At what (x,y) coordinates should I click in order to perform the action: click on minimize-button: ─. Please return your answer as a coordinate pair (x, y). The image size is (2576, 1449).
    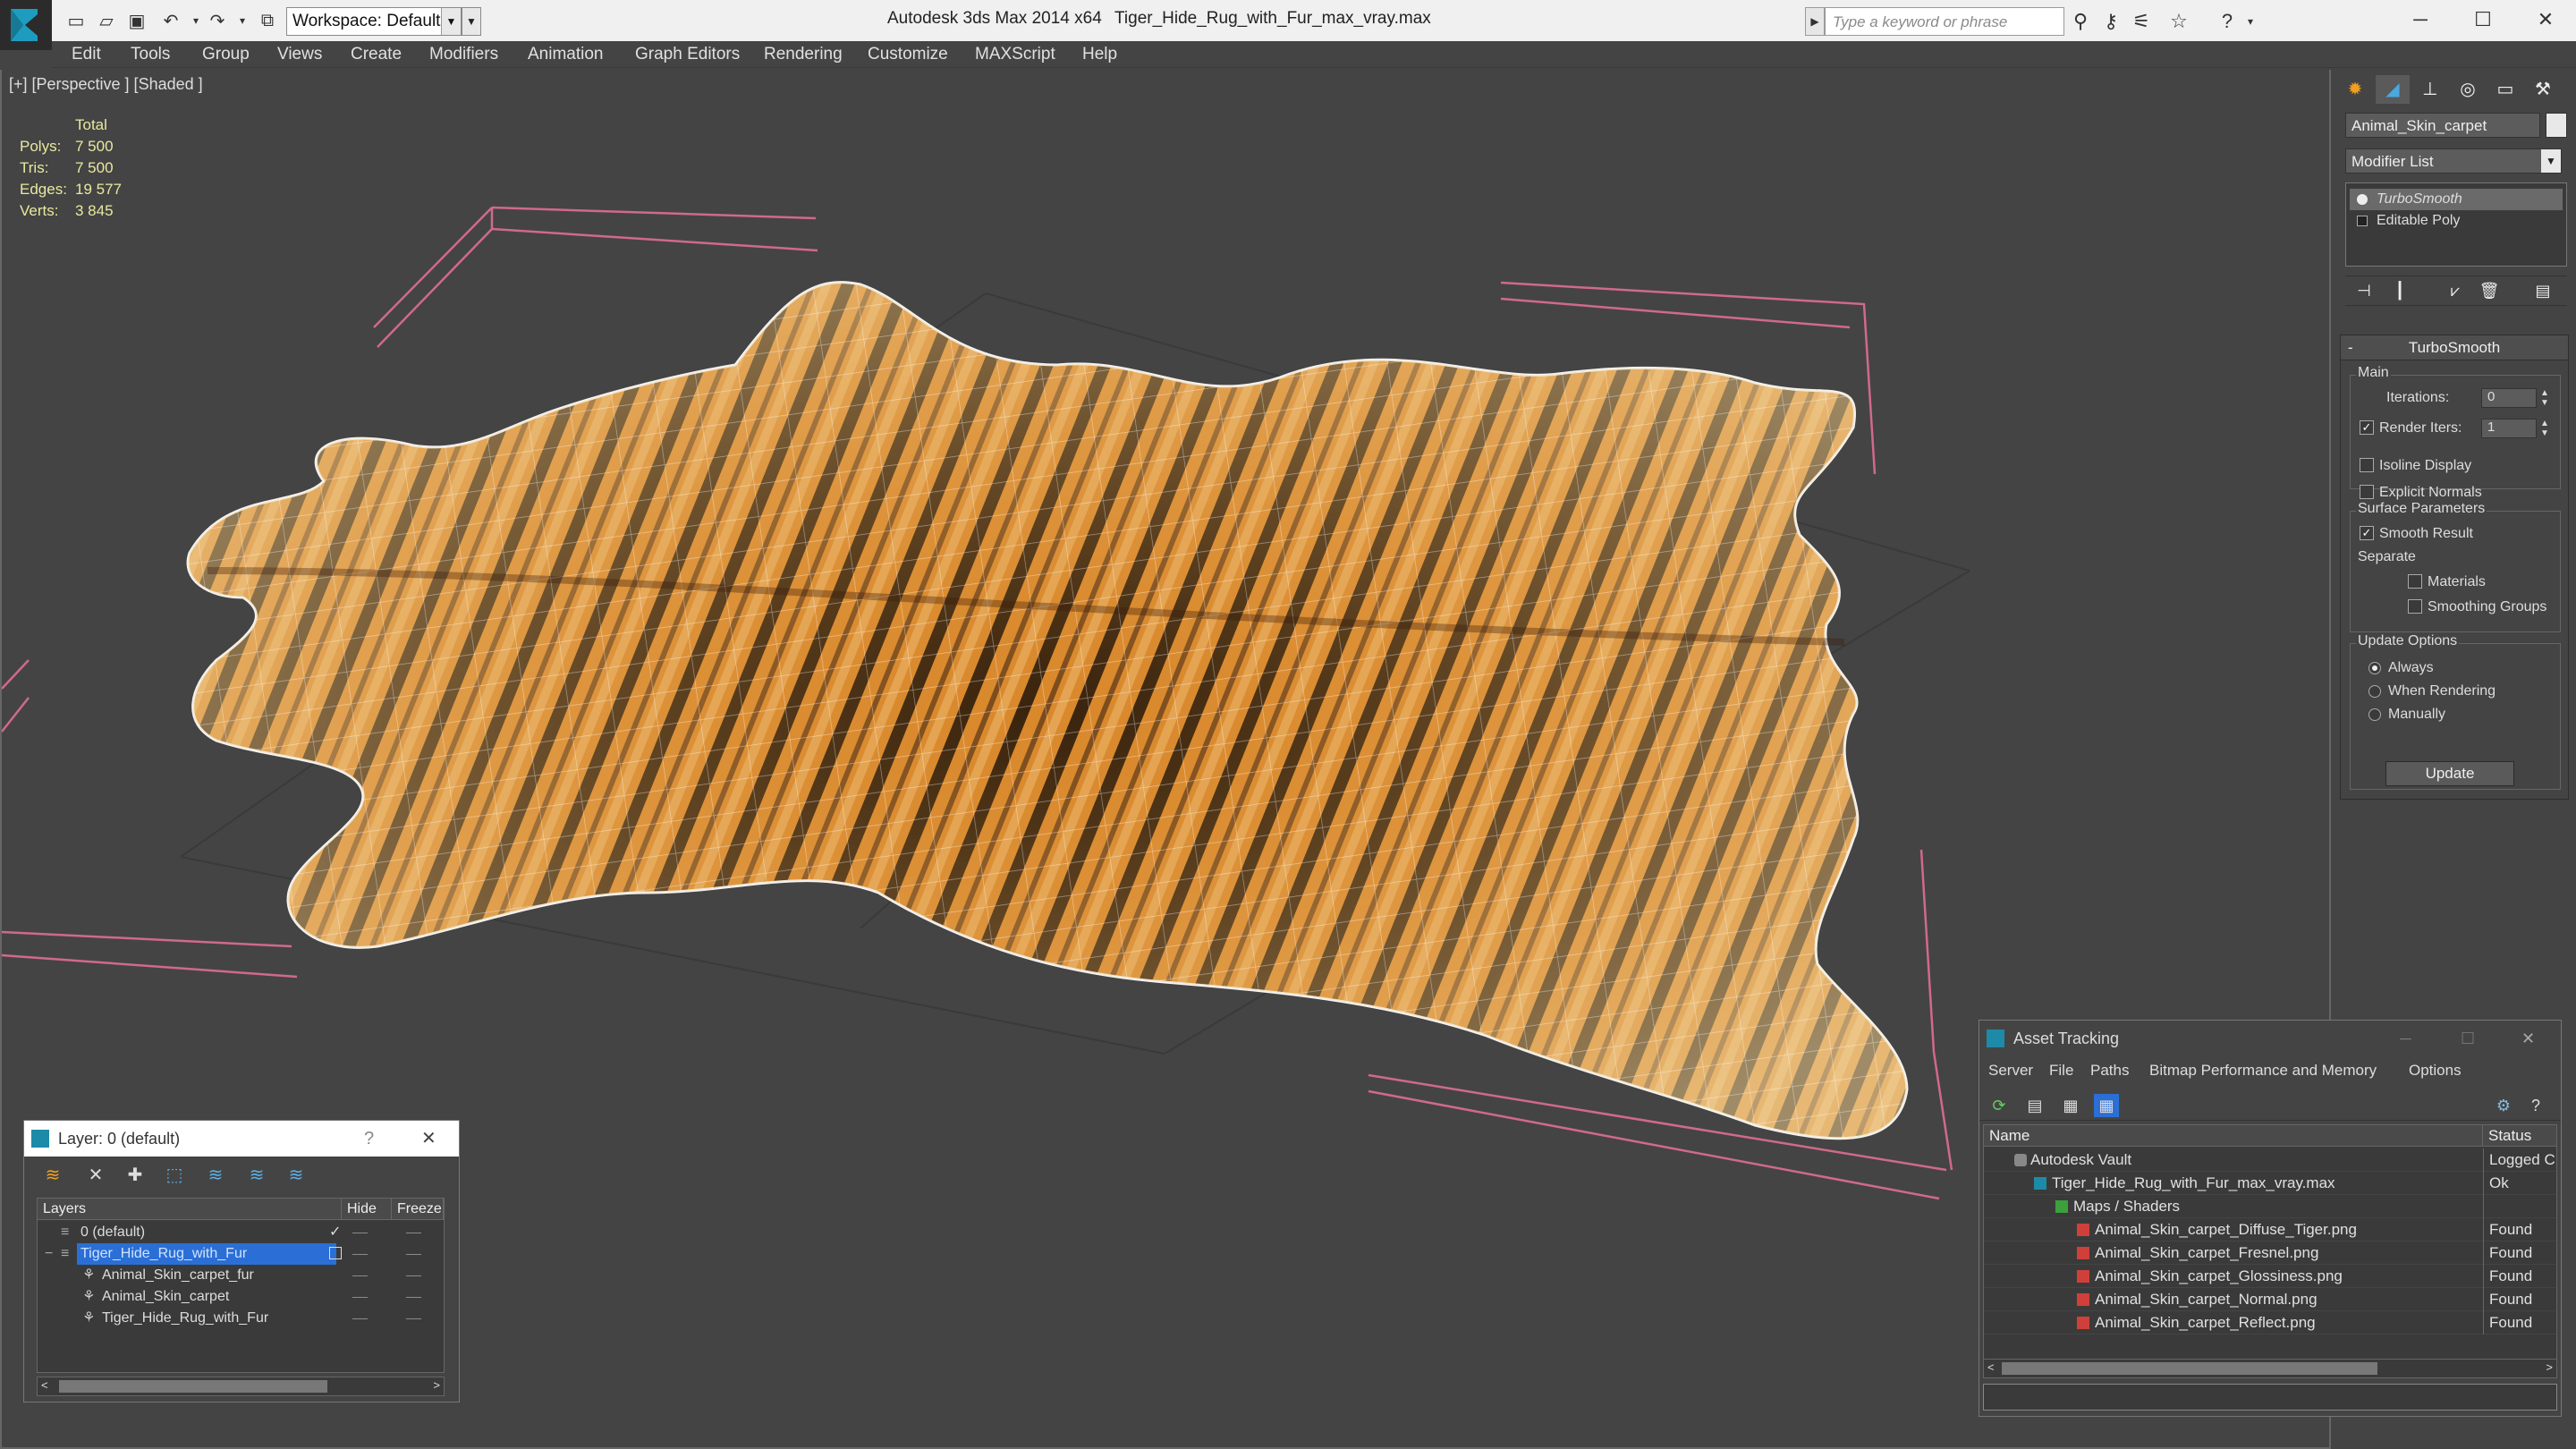
    Looking at the image, I should click on (2420, 20).